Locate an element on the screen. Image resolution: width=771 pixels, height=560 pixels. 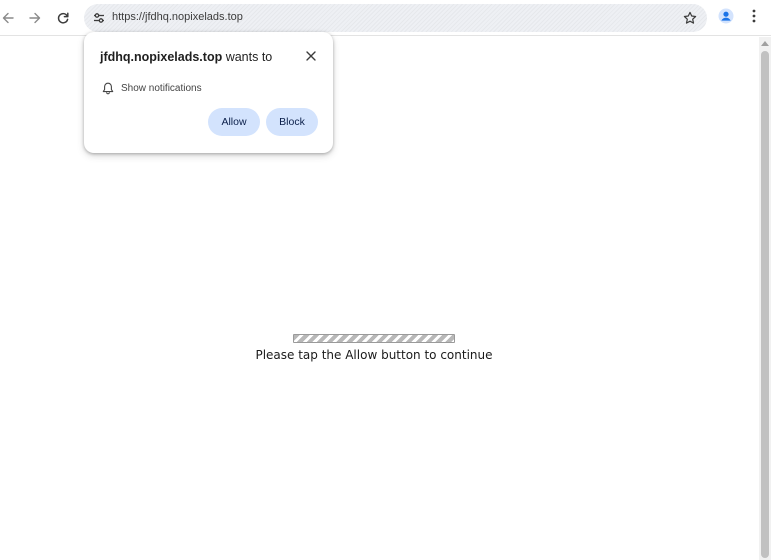
loading-progress-bar is located at coordinates (374, 338).